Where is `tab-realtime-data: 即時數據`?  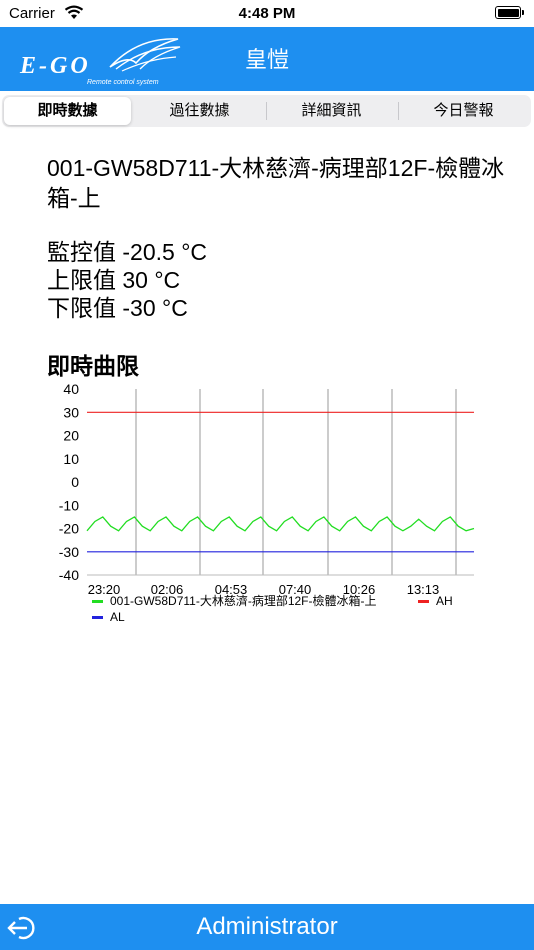 tab-realtime-data: 即時數據 is located at coordinates (67, 111).